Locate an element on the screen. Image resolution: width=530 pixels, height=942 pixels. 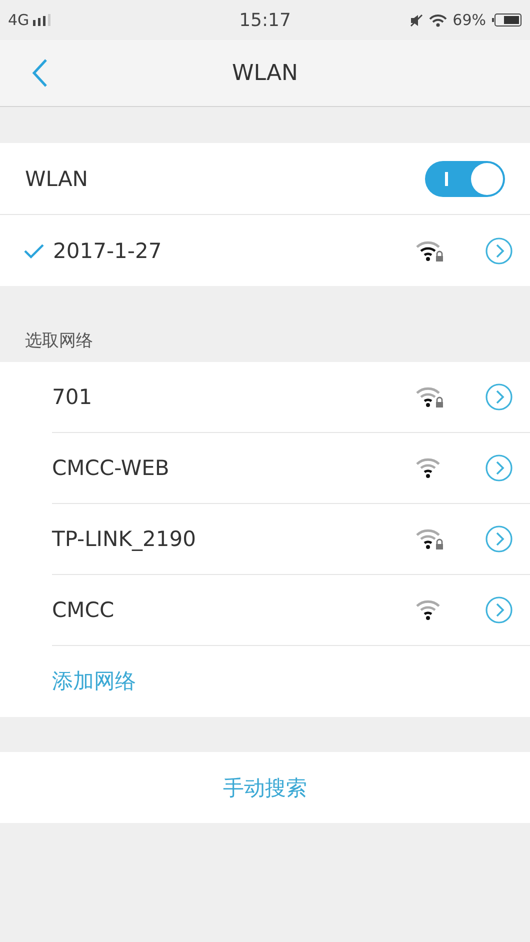
signal-icon is located at coordinates (42, 20).